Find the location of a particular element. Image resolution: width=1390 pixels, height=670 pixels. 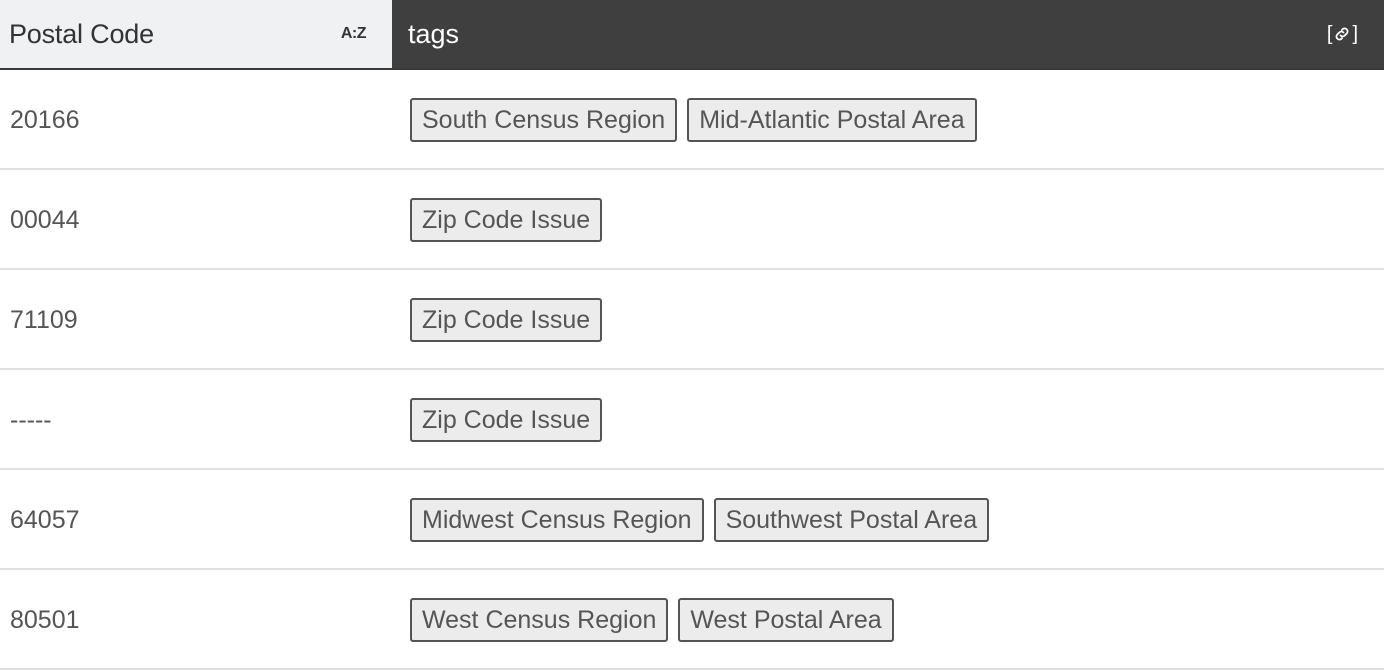

bracket-left: [ is located at coordinates (1329, 33).